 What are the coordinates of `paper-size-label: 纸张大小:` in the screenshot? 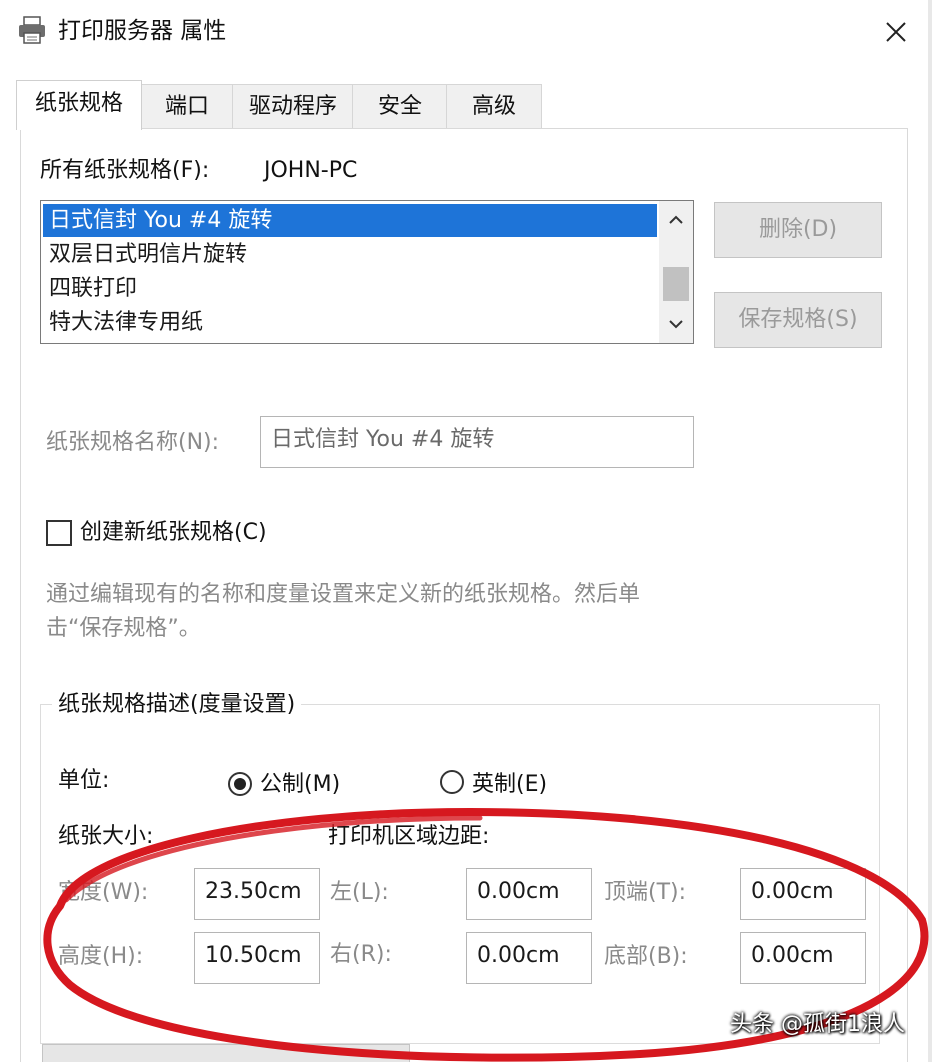 It's located at (106, 836).